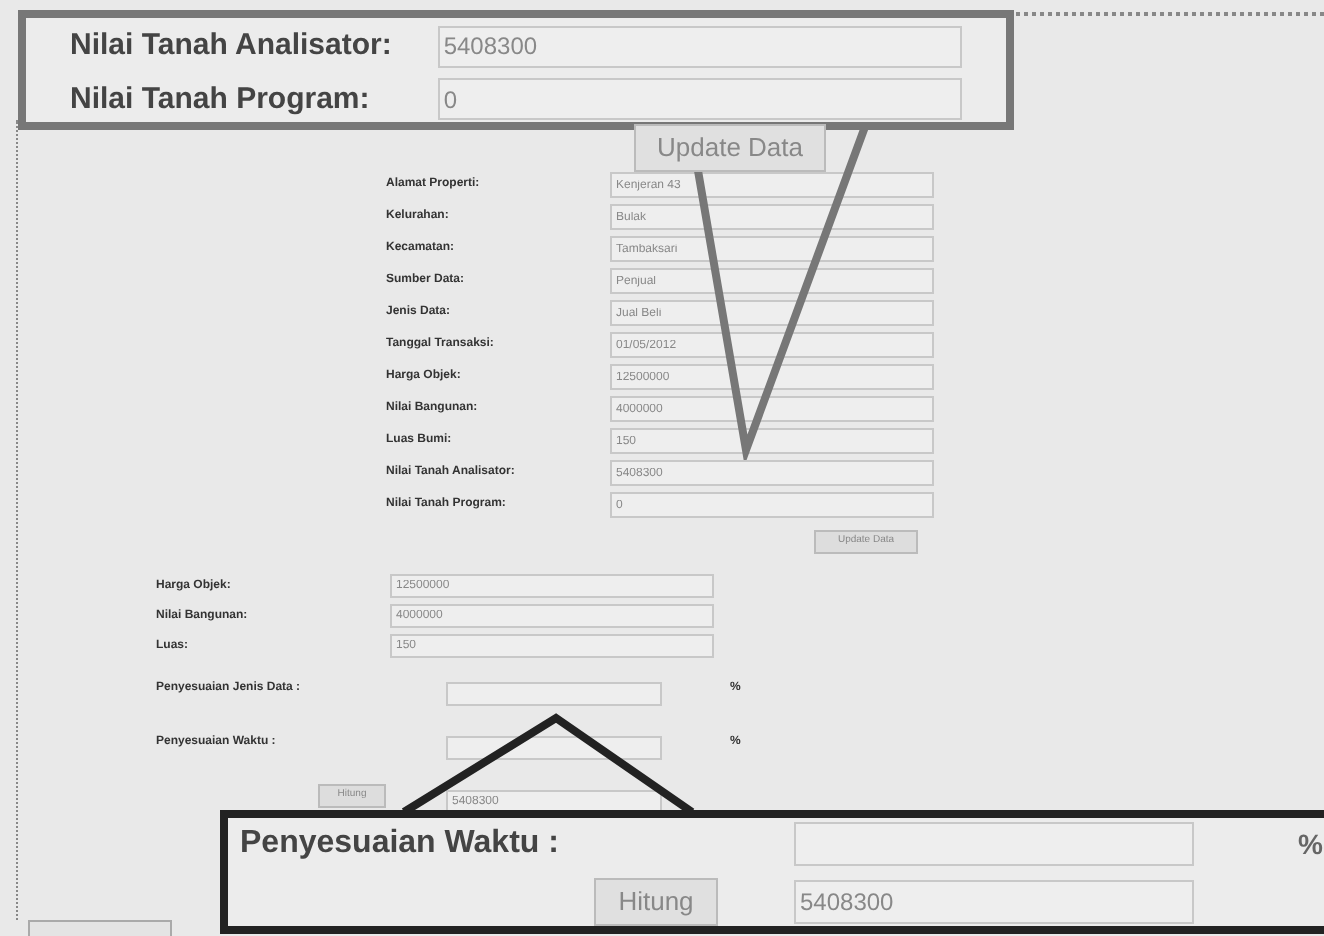 The height and width of the screenshot is (936, 1324). Describe the element at coordinates (232, 46) in the screenshot. I see `field-label: Nilai Tanah Analisator:` at that location.